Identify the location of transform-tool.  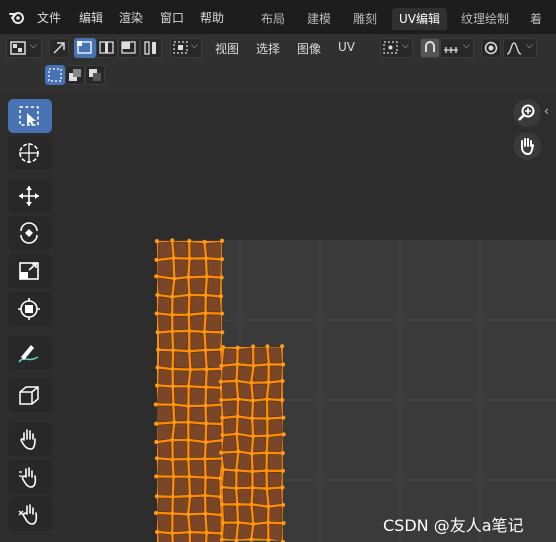
(30, 309).